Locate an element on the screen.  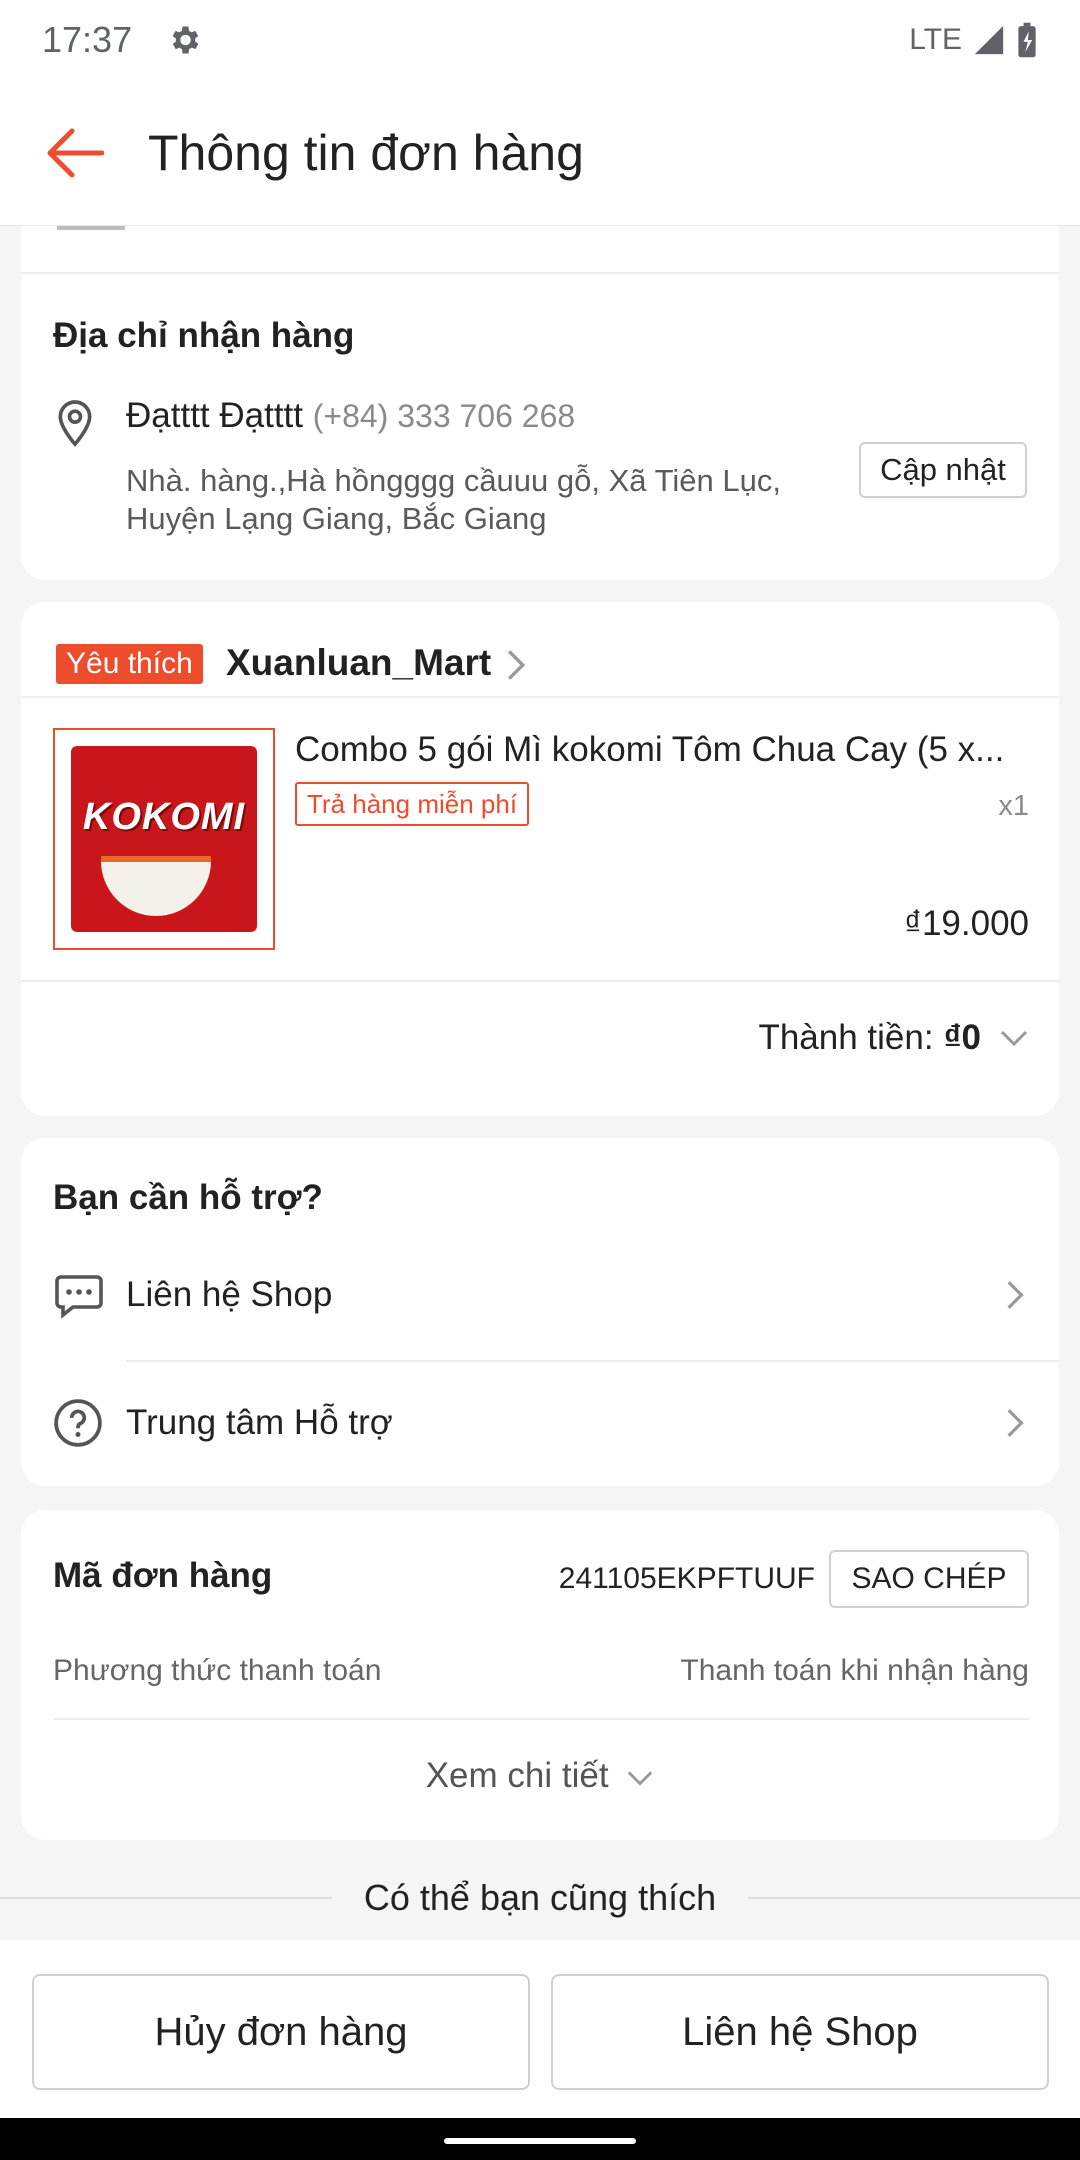
signal-icon is located at coordinates (989, 40).